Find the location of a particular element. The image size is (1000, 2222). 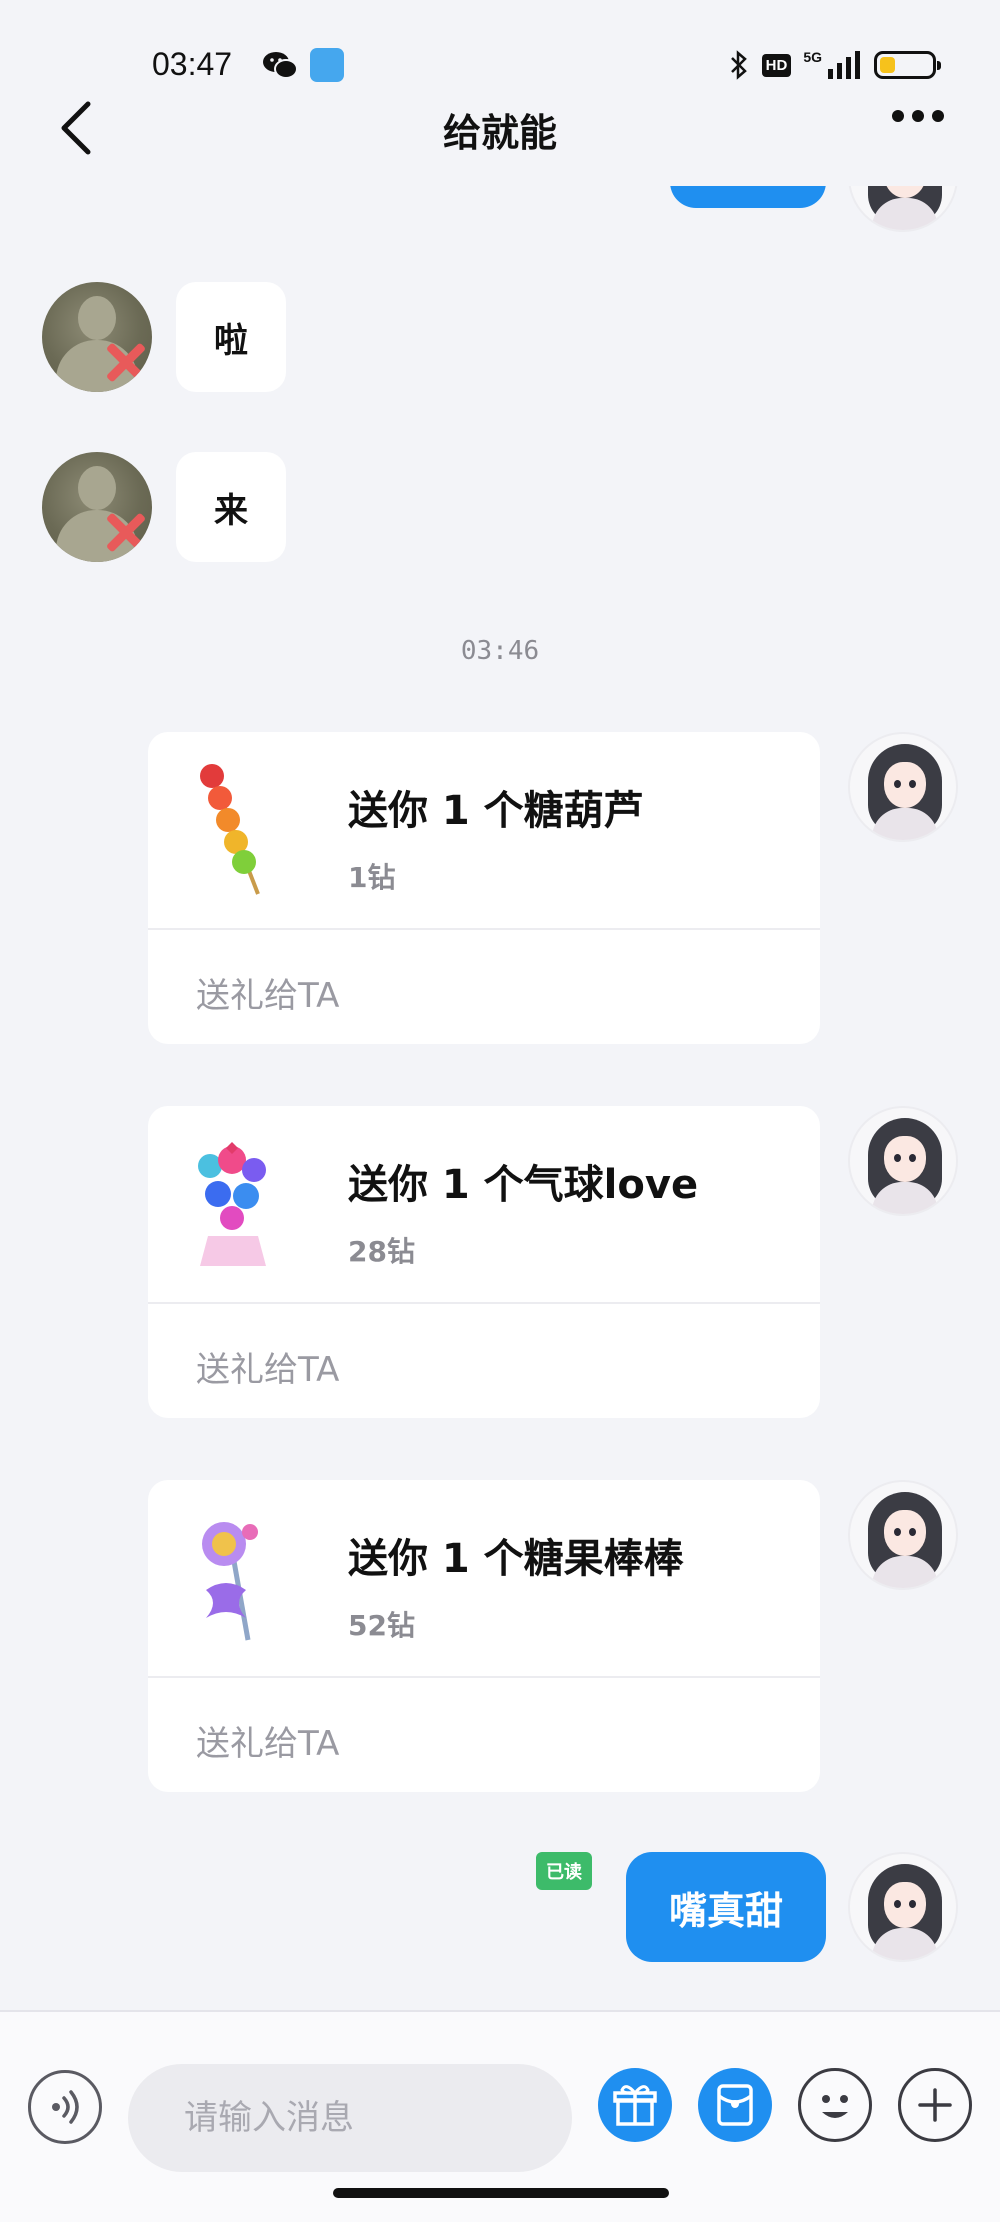

app-icon is located at coordinates (327, 65).